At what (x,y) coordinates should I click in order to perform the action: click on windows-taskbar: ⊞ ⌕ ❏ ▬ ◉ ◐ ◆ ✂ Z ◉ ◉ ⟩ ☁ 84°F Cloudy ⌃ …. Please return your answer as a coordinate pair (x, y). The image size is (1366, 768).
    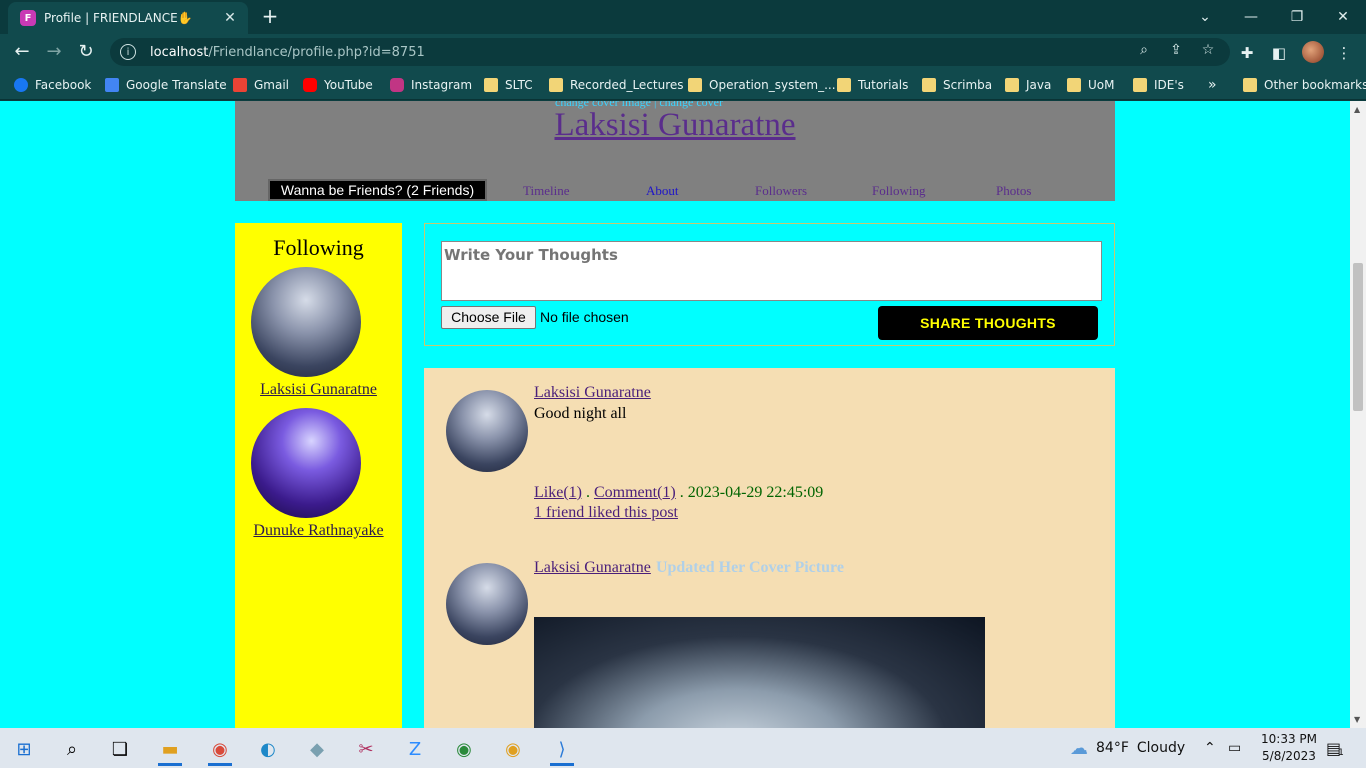
    Looking at the image, I should click on (683, 748).